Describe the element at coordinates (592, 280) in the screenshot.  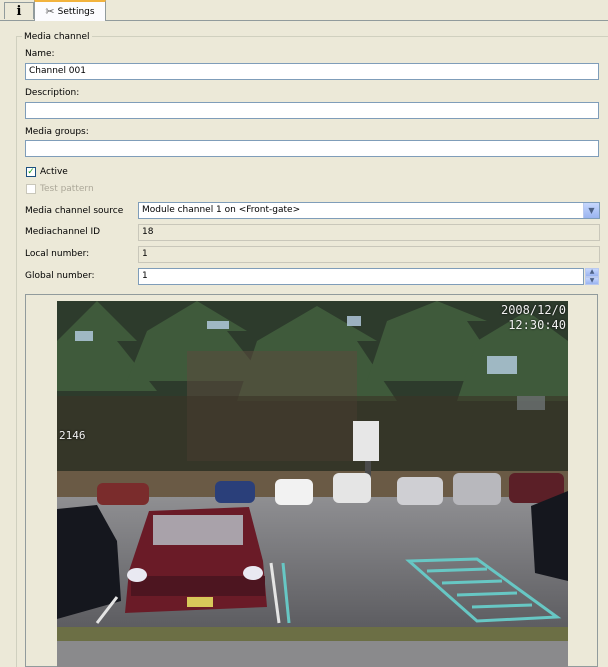
I see `spin-down-icon: ▼` at that location.